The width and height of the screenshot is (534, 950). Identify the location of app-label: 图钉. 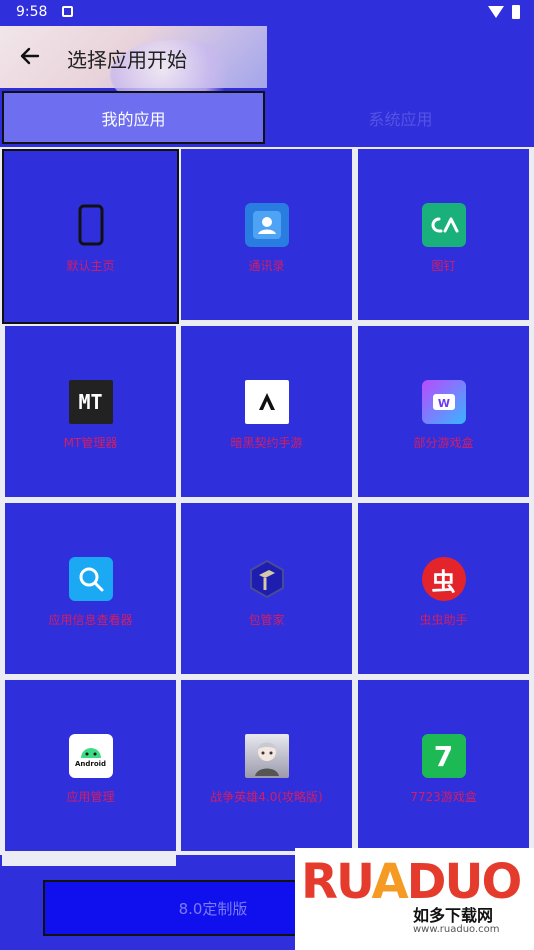
(443, 266).